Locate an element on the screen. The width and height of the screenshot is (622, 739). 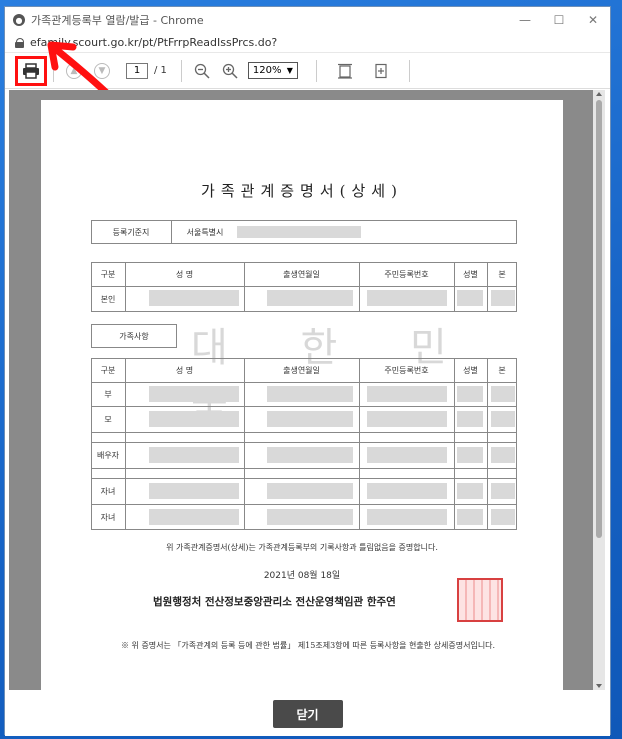
print-button is located at coordinates (31, 70).